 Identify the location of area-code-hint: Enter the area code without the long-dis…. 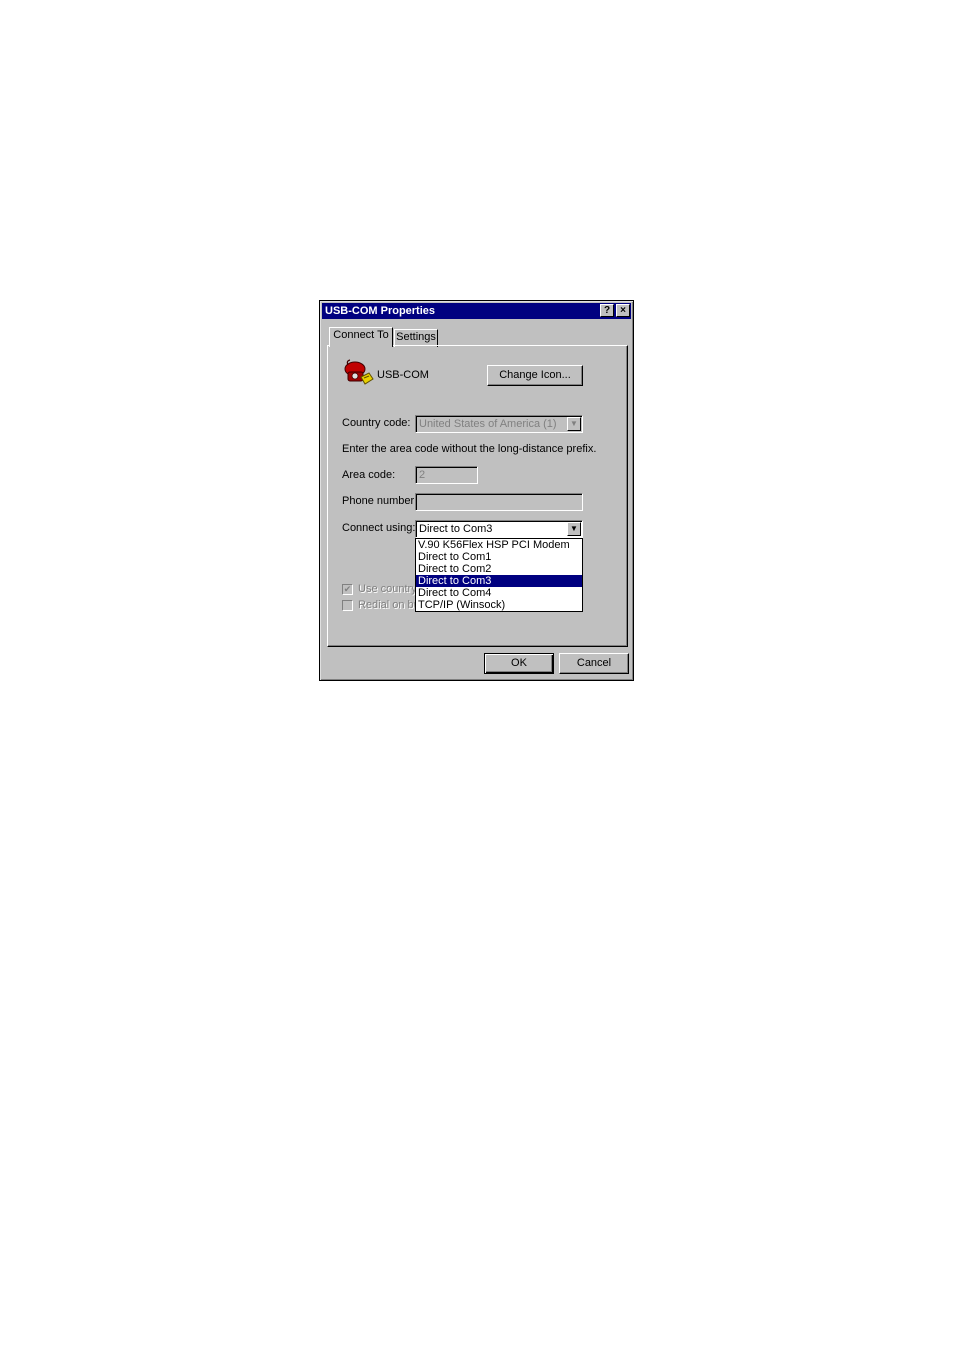
(469, 449).